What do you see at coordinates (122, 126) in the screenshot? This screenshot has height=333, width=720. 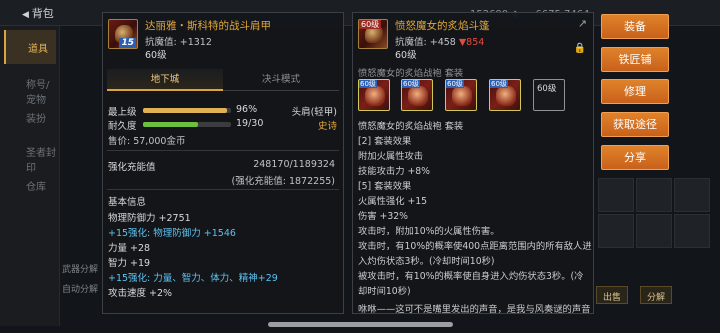 I see `durability-label: 耐久度` at bounding box center [122, 126].